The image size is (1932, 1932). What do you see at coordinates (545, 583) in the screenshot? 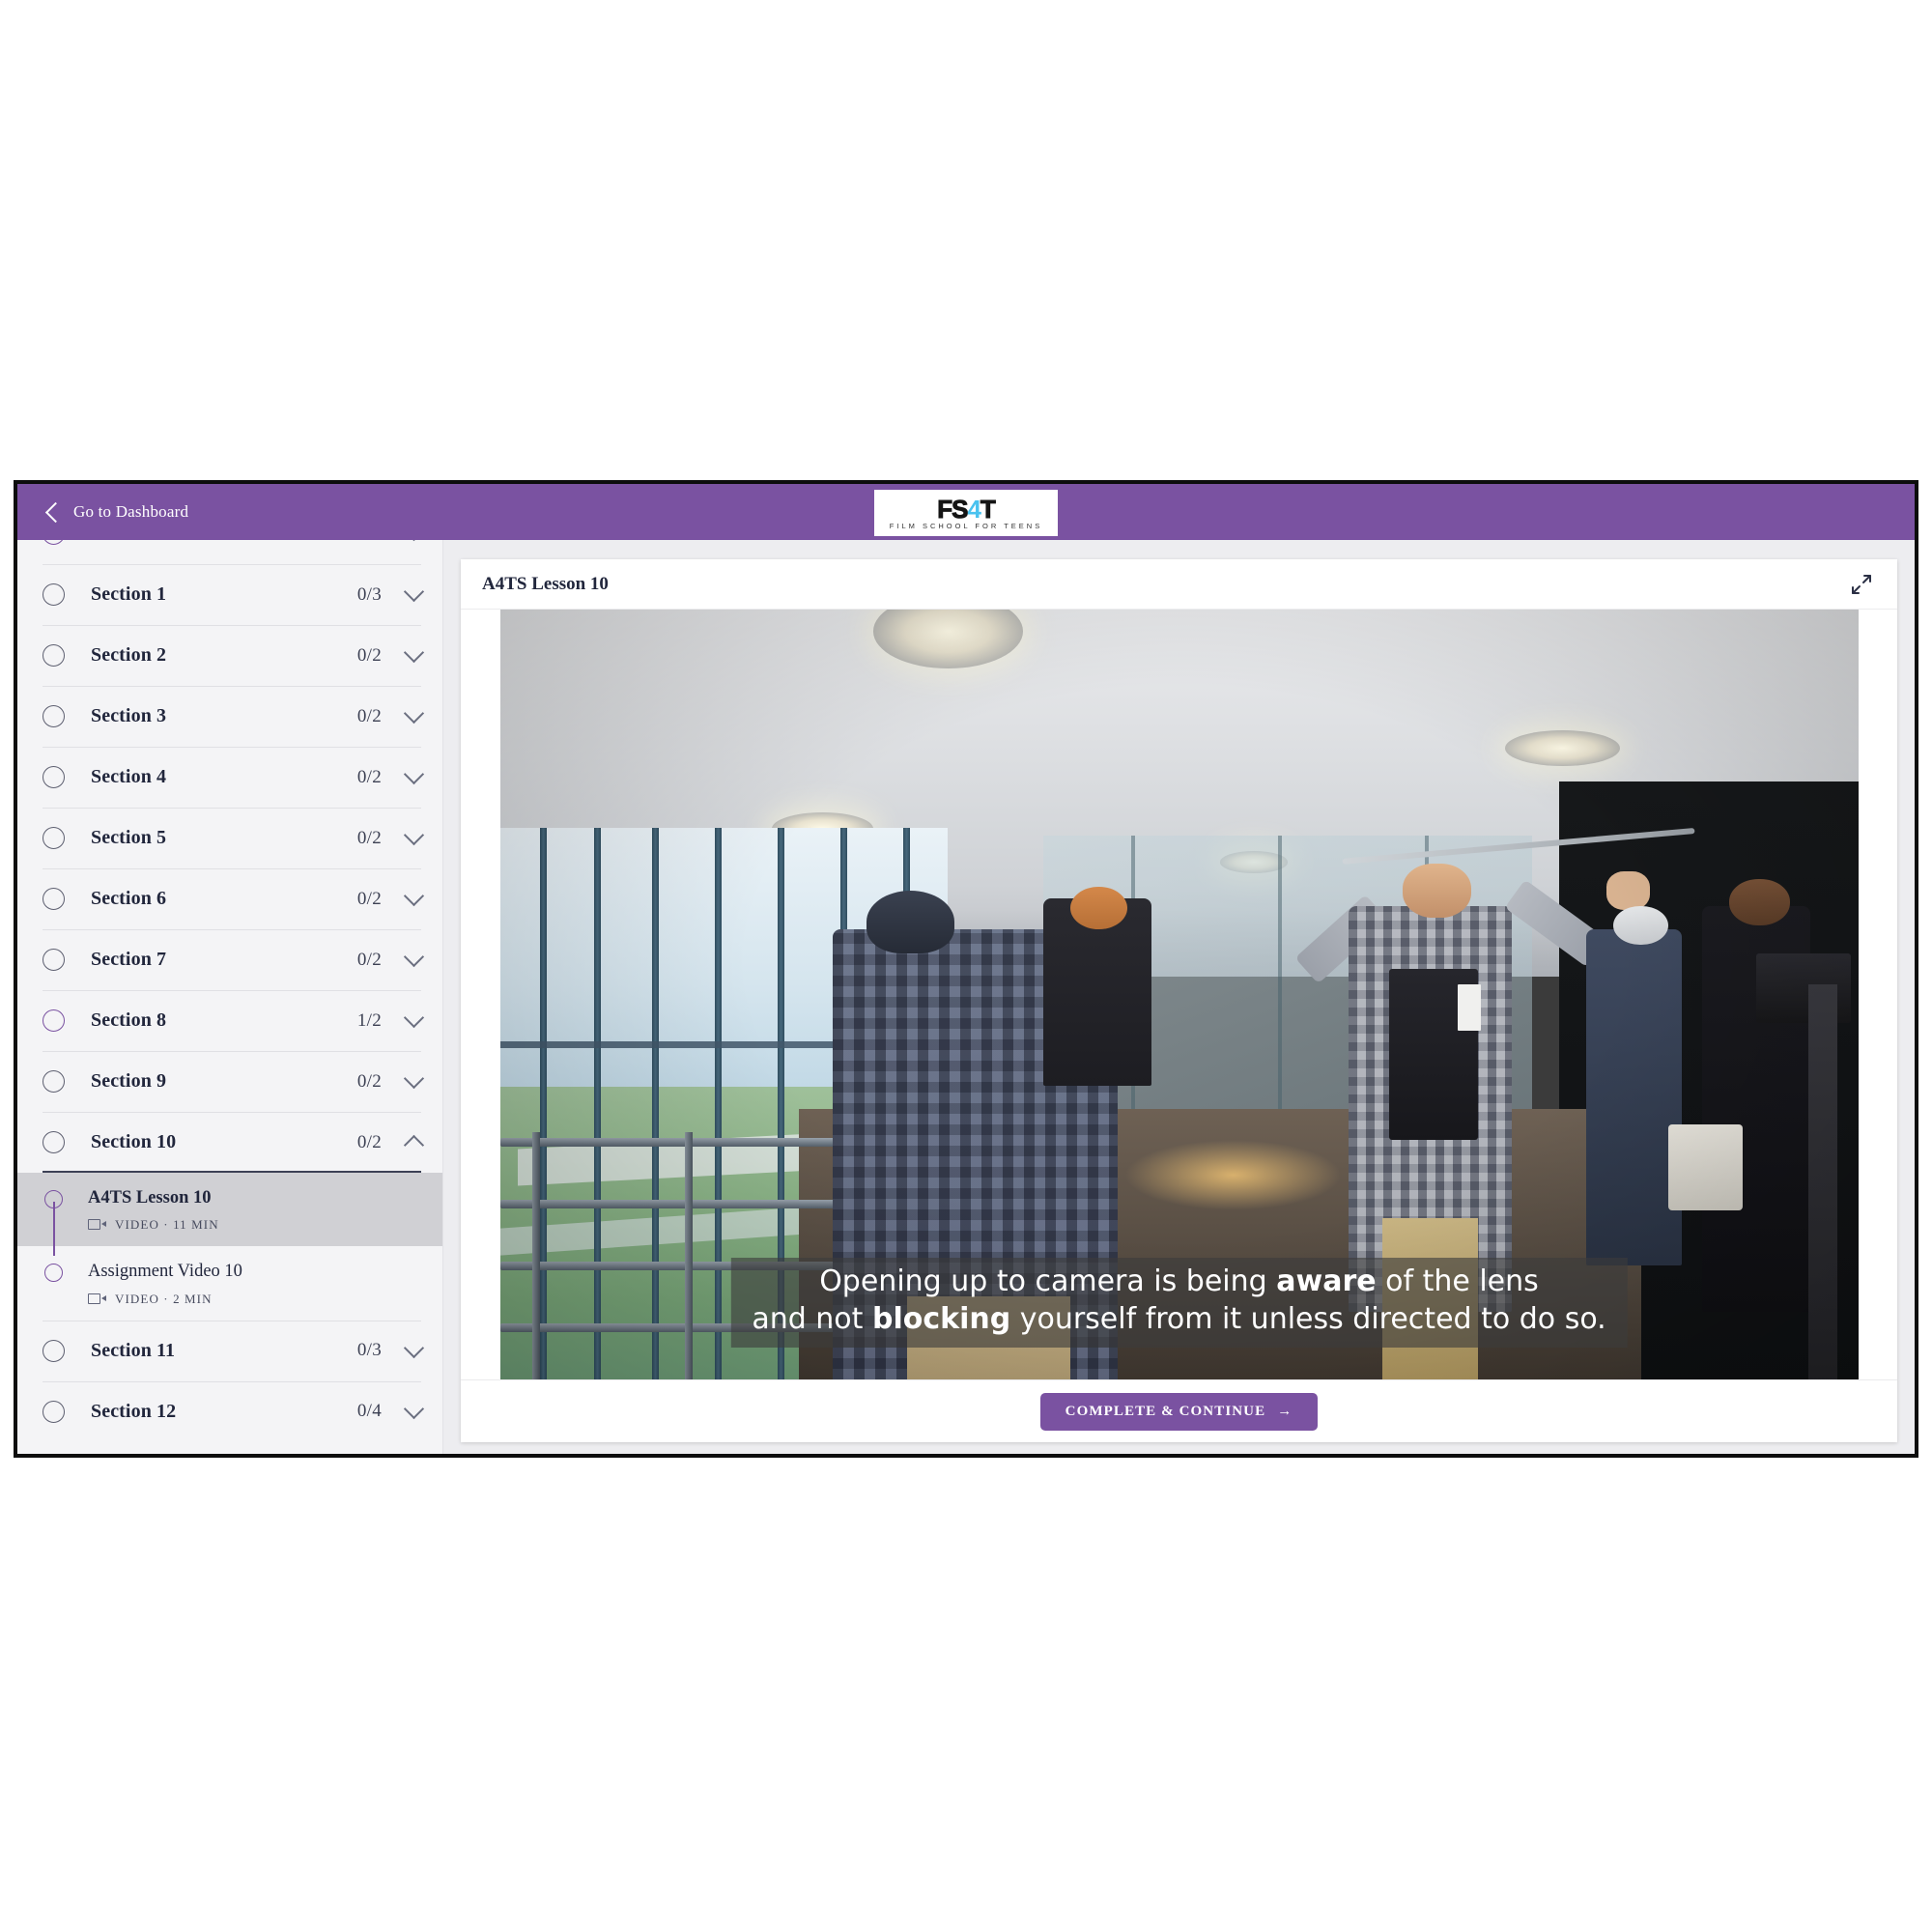
I see `page-title: A4TS Lesson 10` at bounding box center [545, 583].